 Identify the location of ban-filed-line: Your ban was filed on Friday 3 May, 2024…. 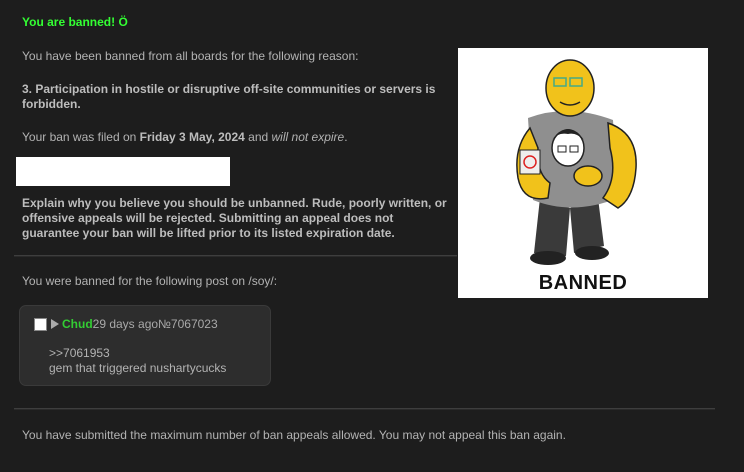
(185, 137).